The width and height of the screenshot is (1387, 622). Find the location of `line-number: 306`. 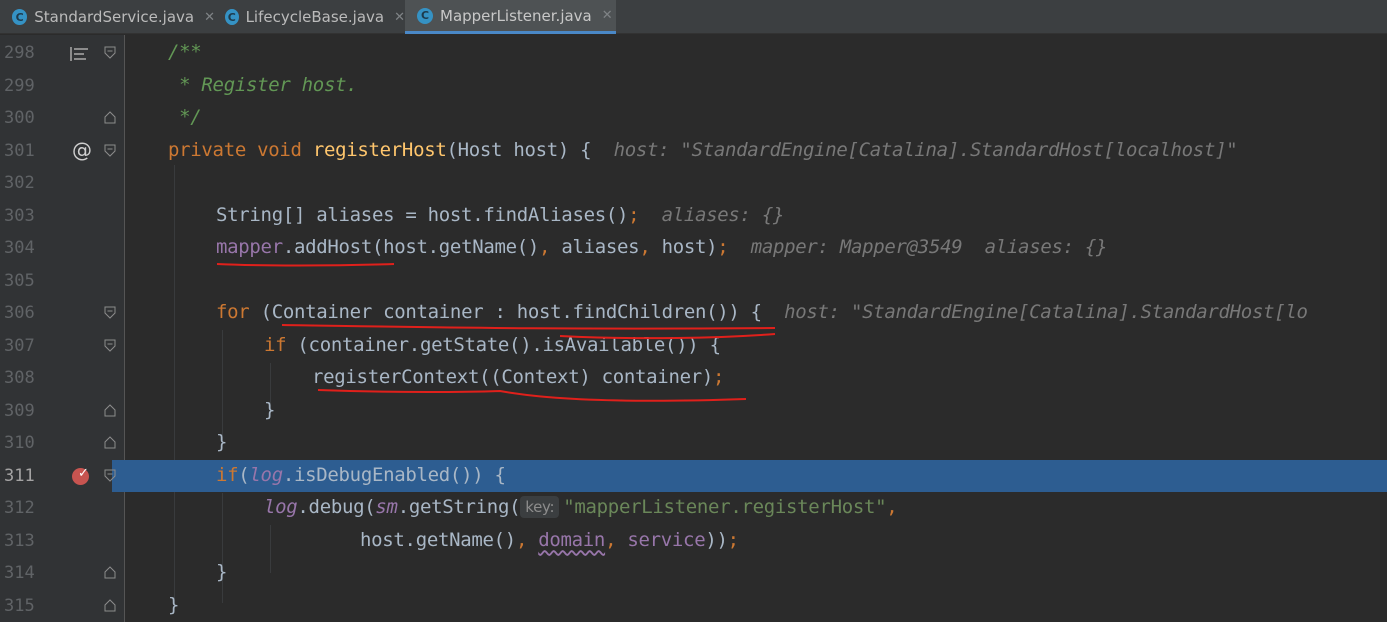

line-number: 306 is located at coordinates (19, 313).